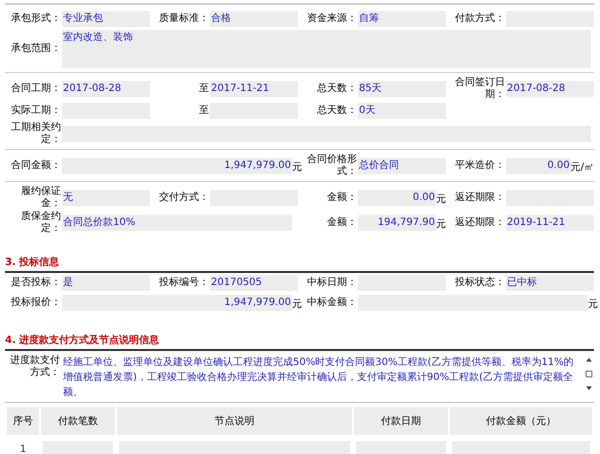  I want to click on input-field: 总价合同, so click(402, 166).